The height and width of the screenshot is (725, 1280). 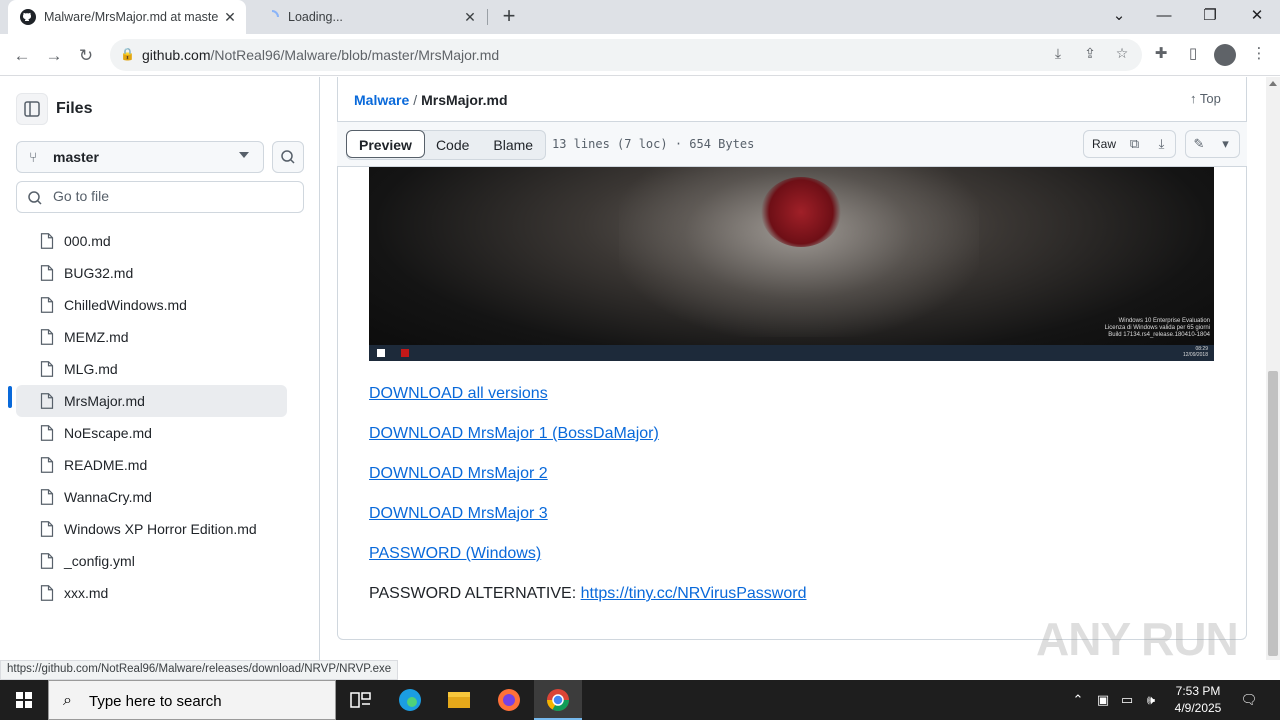 I want to click on chrome-icon, so click(x=558, y=700).